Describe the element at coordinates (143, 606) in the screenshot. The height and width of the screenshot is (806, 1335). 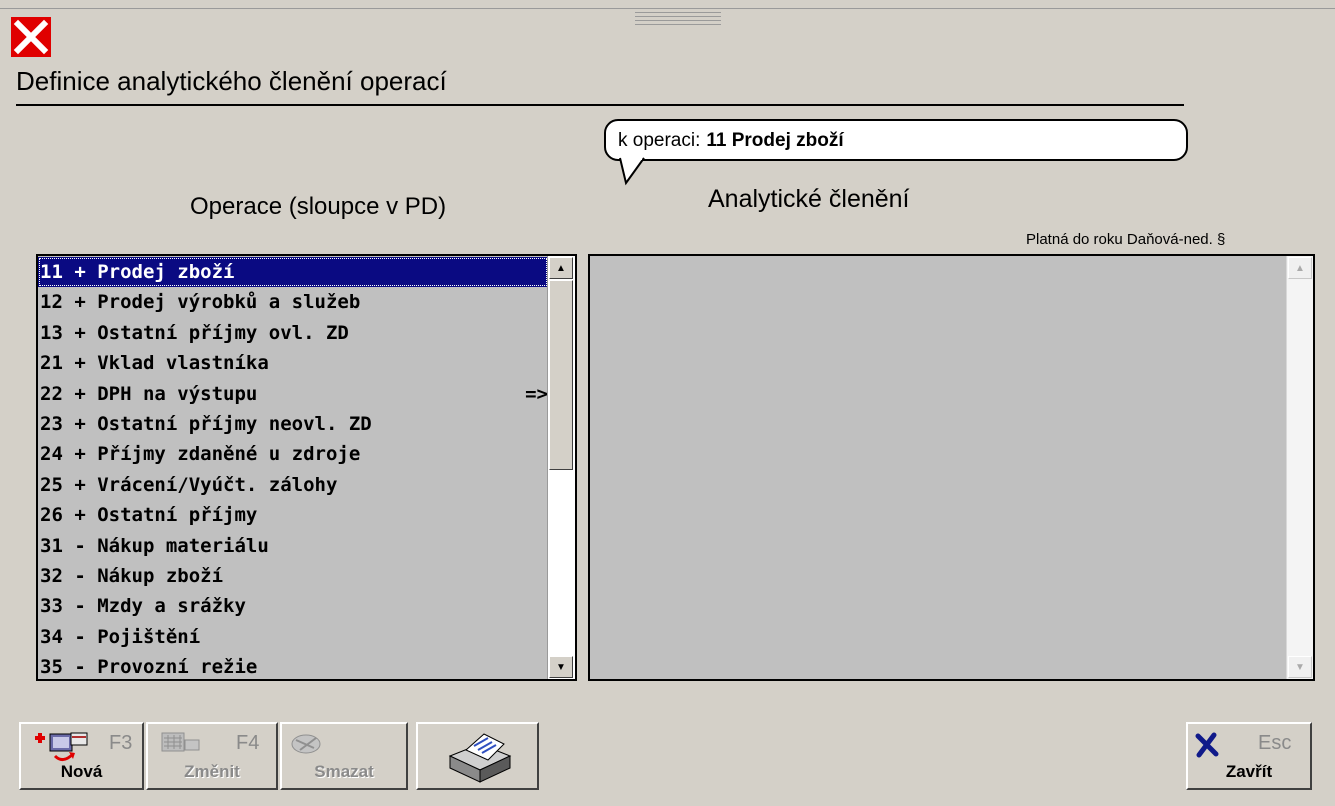
I see `list-item-label: 33 - Mzdy a srážky` at that location.